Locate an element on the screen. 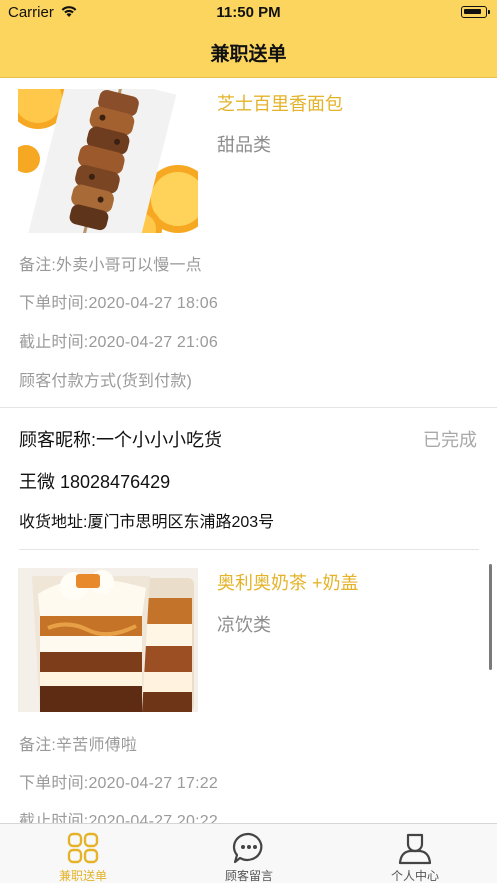 This screenshot has width=497, height=883. item-name: 芝士百里香面包 is located at coordinates (280, 104).